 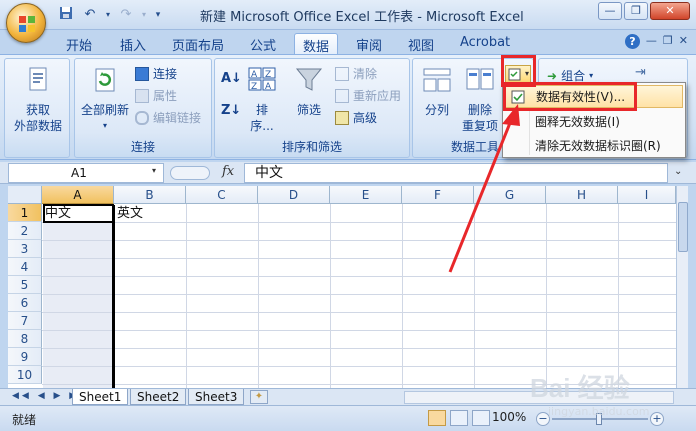 I want to click on row-header-2: 2, so click(x=25, y=231).